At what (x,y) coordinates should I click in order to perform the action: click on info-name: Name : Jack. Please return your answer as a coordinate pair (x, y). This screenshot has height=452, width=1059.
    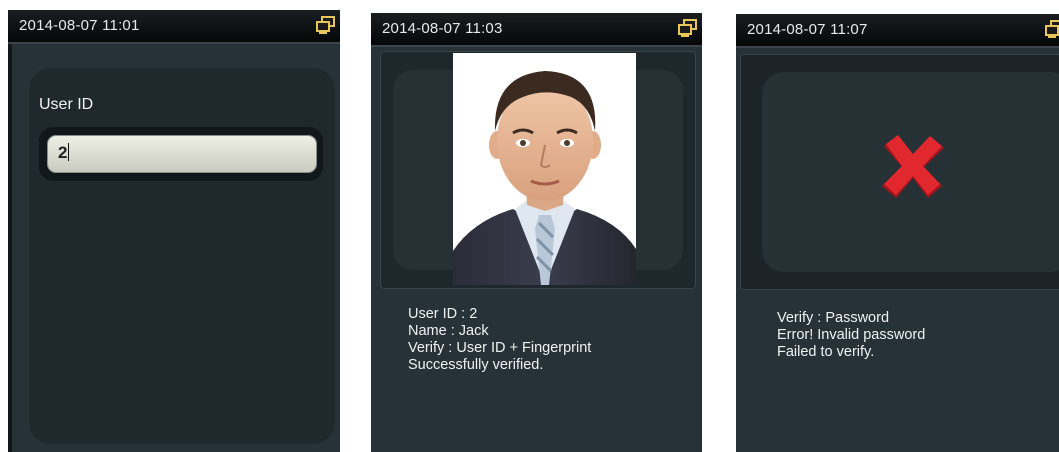
    Looking at the image, I should click on (448, 331).